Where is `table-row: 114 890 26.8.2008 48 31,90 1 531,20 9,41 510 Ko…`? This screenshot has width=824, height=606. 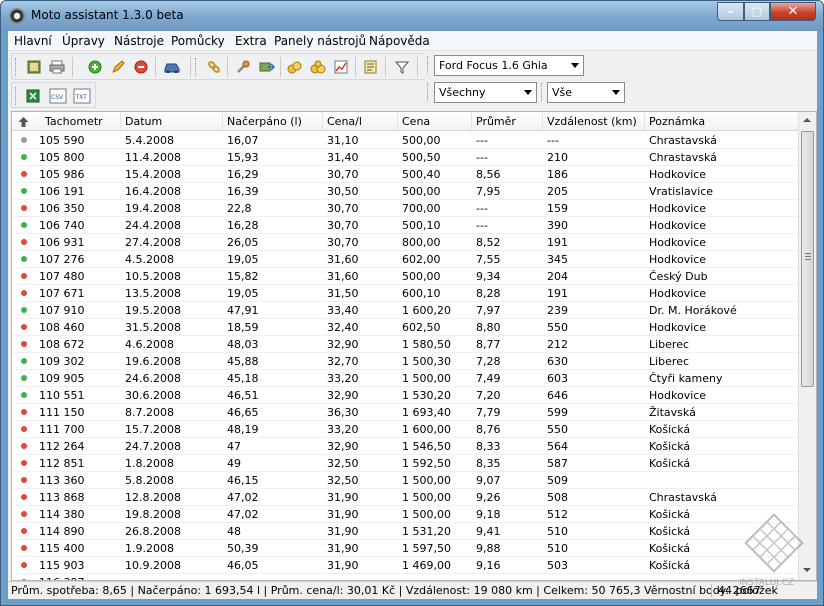 table-row: 114 890 26.8.2008 48 31,90 1 531,20 9,41 510 Ko… is located at coordinates (405, 531).